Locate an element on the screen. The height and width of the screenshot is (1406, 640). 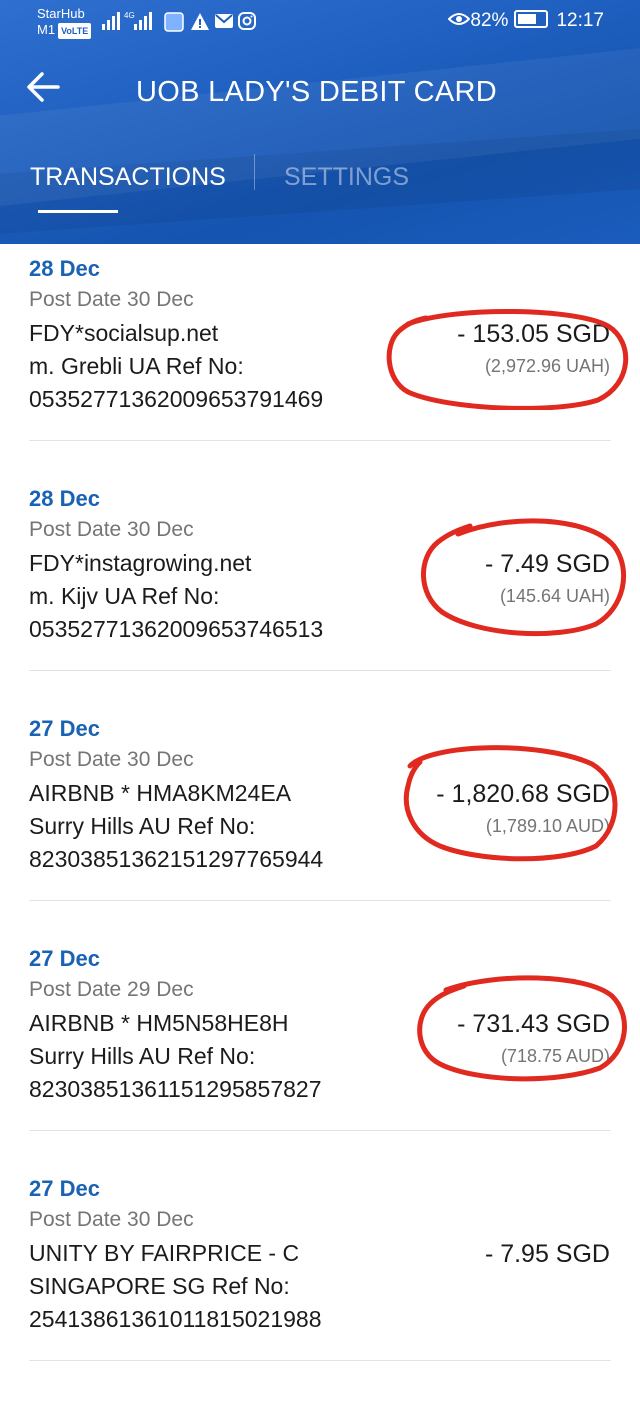
active-tab-indicator is located at coordinates (78, 211).